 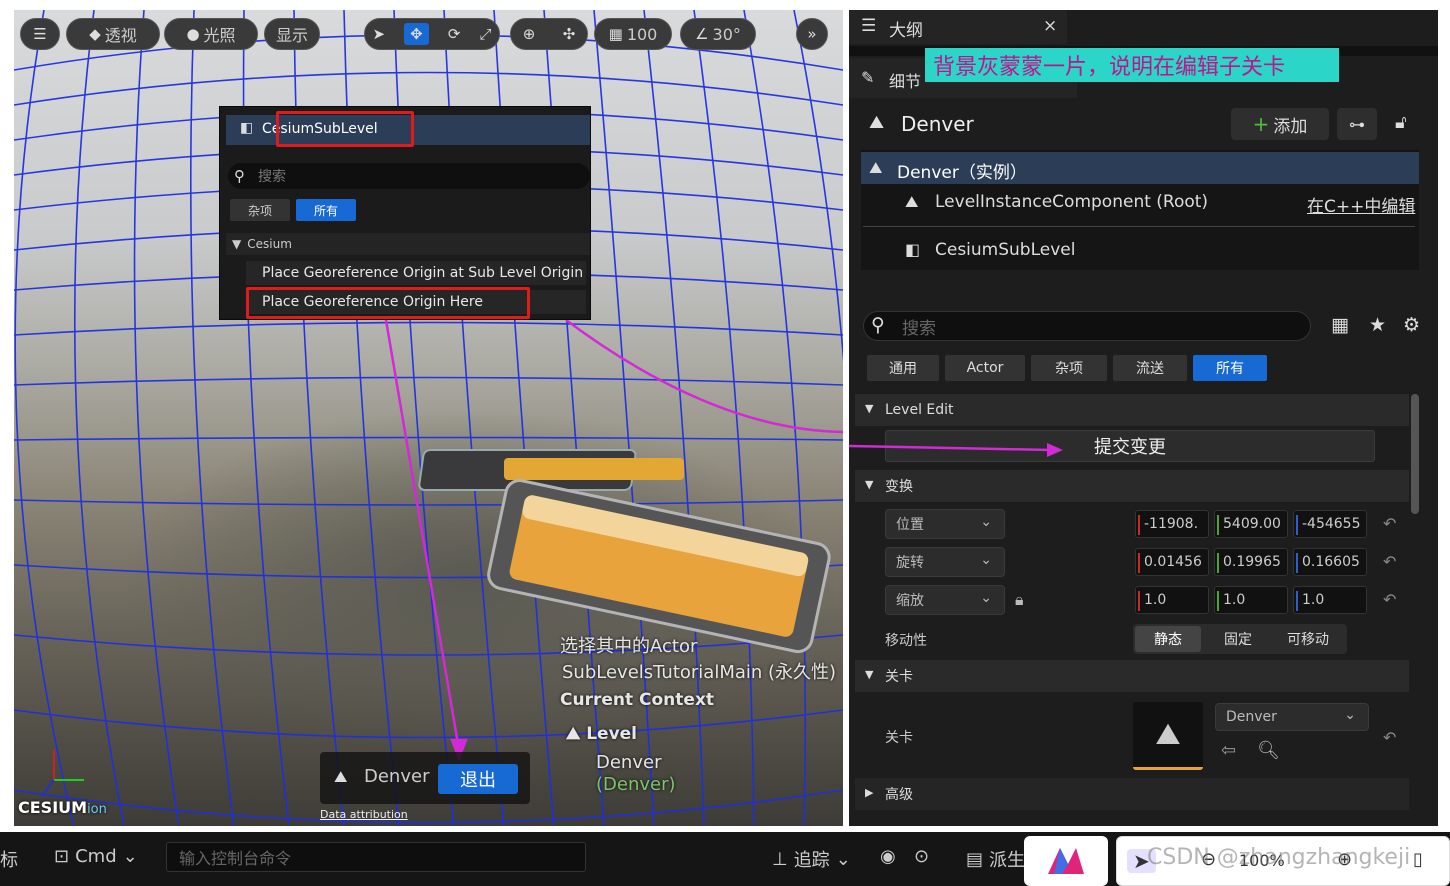 I want to click on angle-icon: ∠, so click(x=702, y=34).